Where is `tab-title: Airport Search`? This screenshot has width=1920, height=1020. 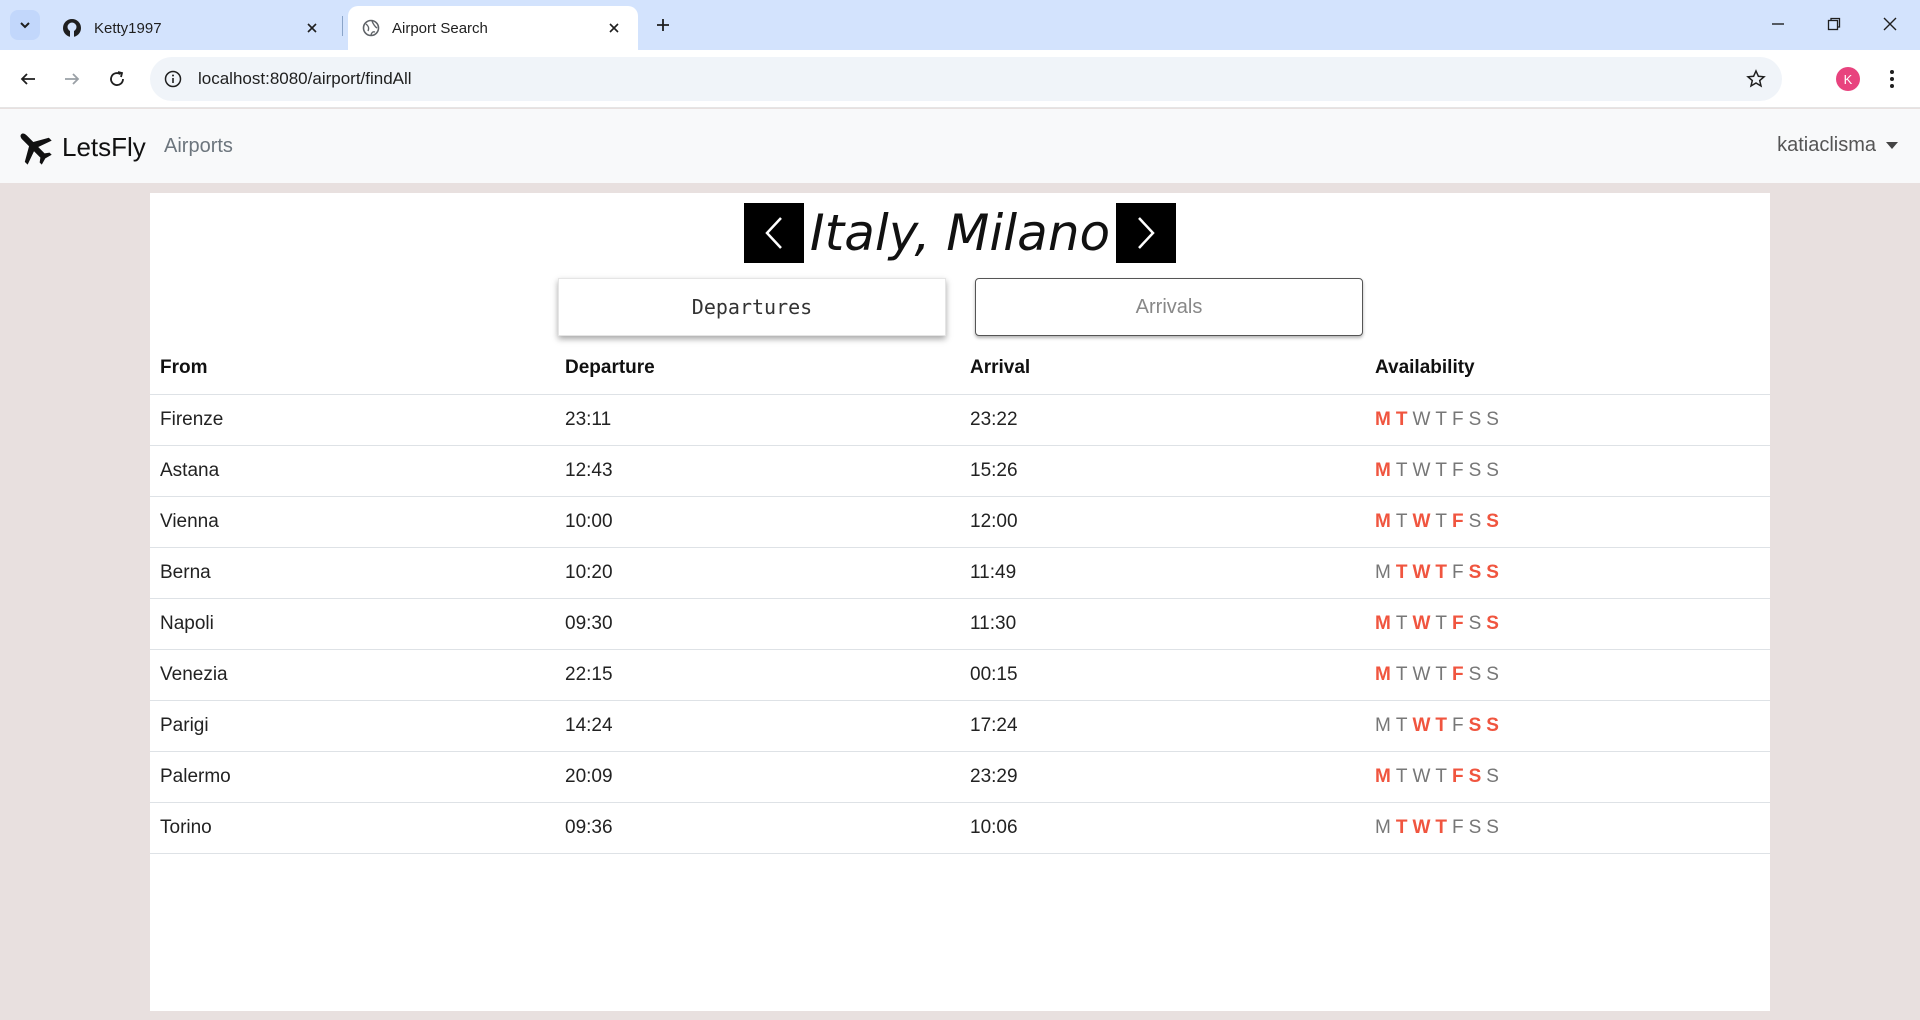 tab-title: Airport Search is located at coordinates (440, 28).